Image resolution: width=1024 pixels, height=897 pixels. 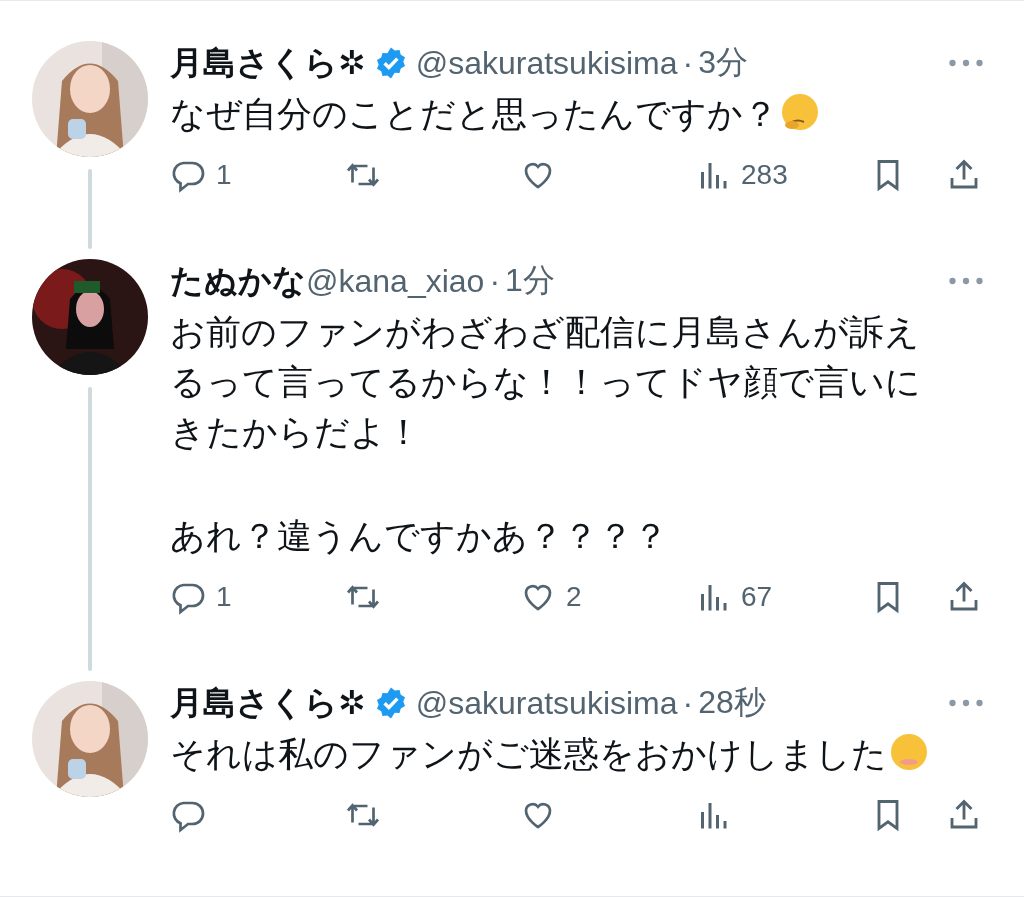 I want to click on tweet-text: なぜ自分のことだと思ったんですか？, so click(x=474, y=114).